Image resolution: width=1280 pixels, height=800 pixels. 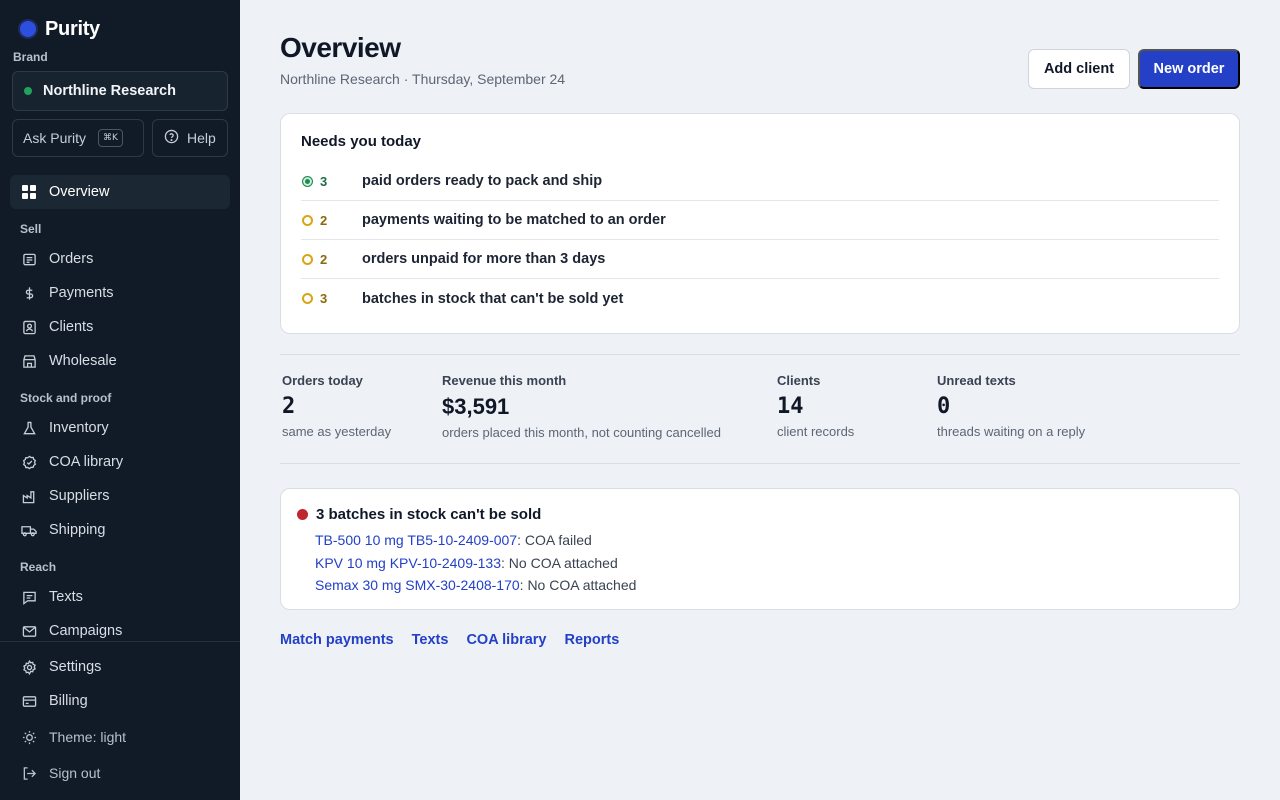 I want to click on brand-status-dot-icon, so click(x=28, y=91).